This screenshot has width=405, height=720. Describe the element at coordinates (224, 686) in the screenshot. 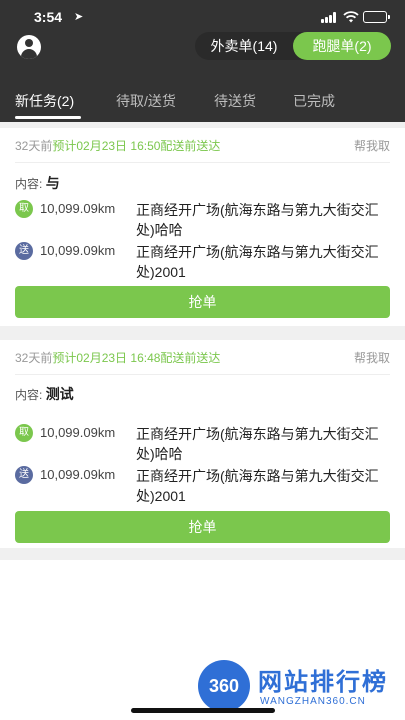

I see `watermark-badge: 360` at that location.